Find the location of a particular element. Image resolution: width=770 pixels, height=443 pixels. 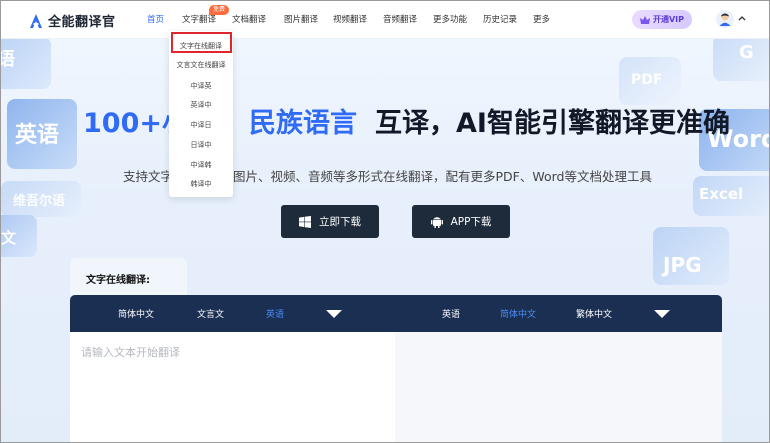

hero-subtitle-left: 支持文字 is located at coordinates (148, 176).